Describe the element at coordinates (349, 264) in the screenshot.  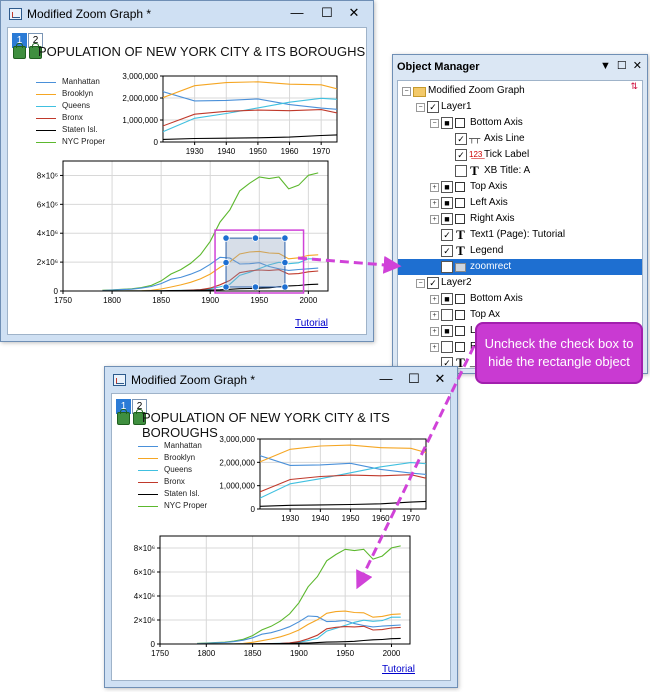
I see `arrow-to-zoomrect` at that location.